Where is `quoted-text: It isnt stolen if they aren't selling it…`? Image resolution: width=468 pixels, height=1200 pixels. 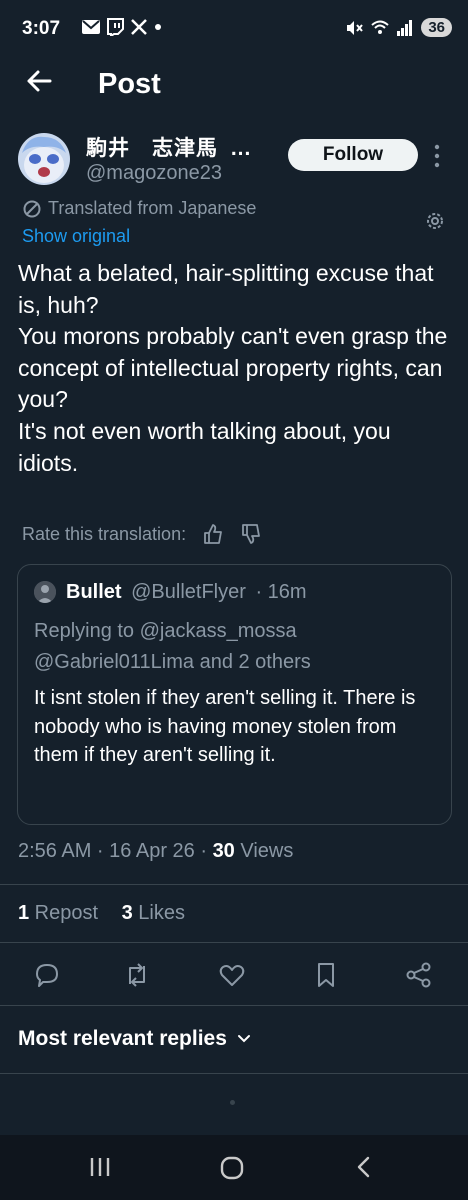
quoted-text: It isnt stolen if they aren't selling it… is located at coordinates (225, 726).